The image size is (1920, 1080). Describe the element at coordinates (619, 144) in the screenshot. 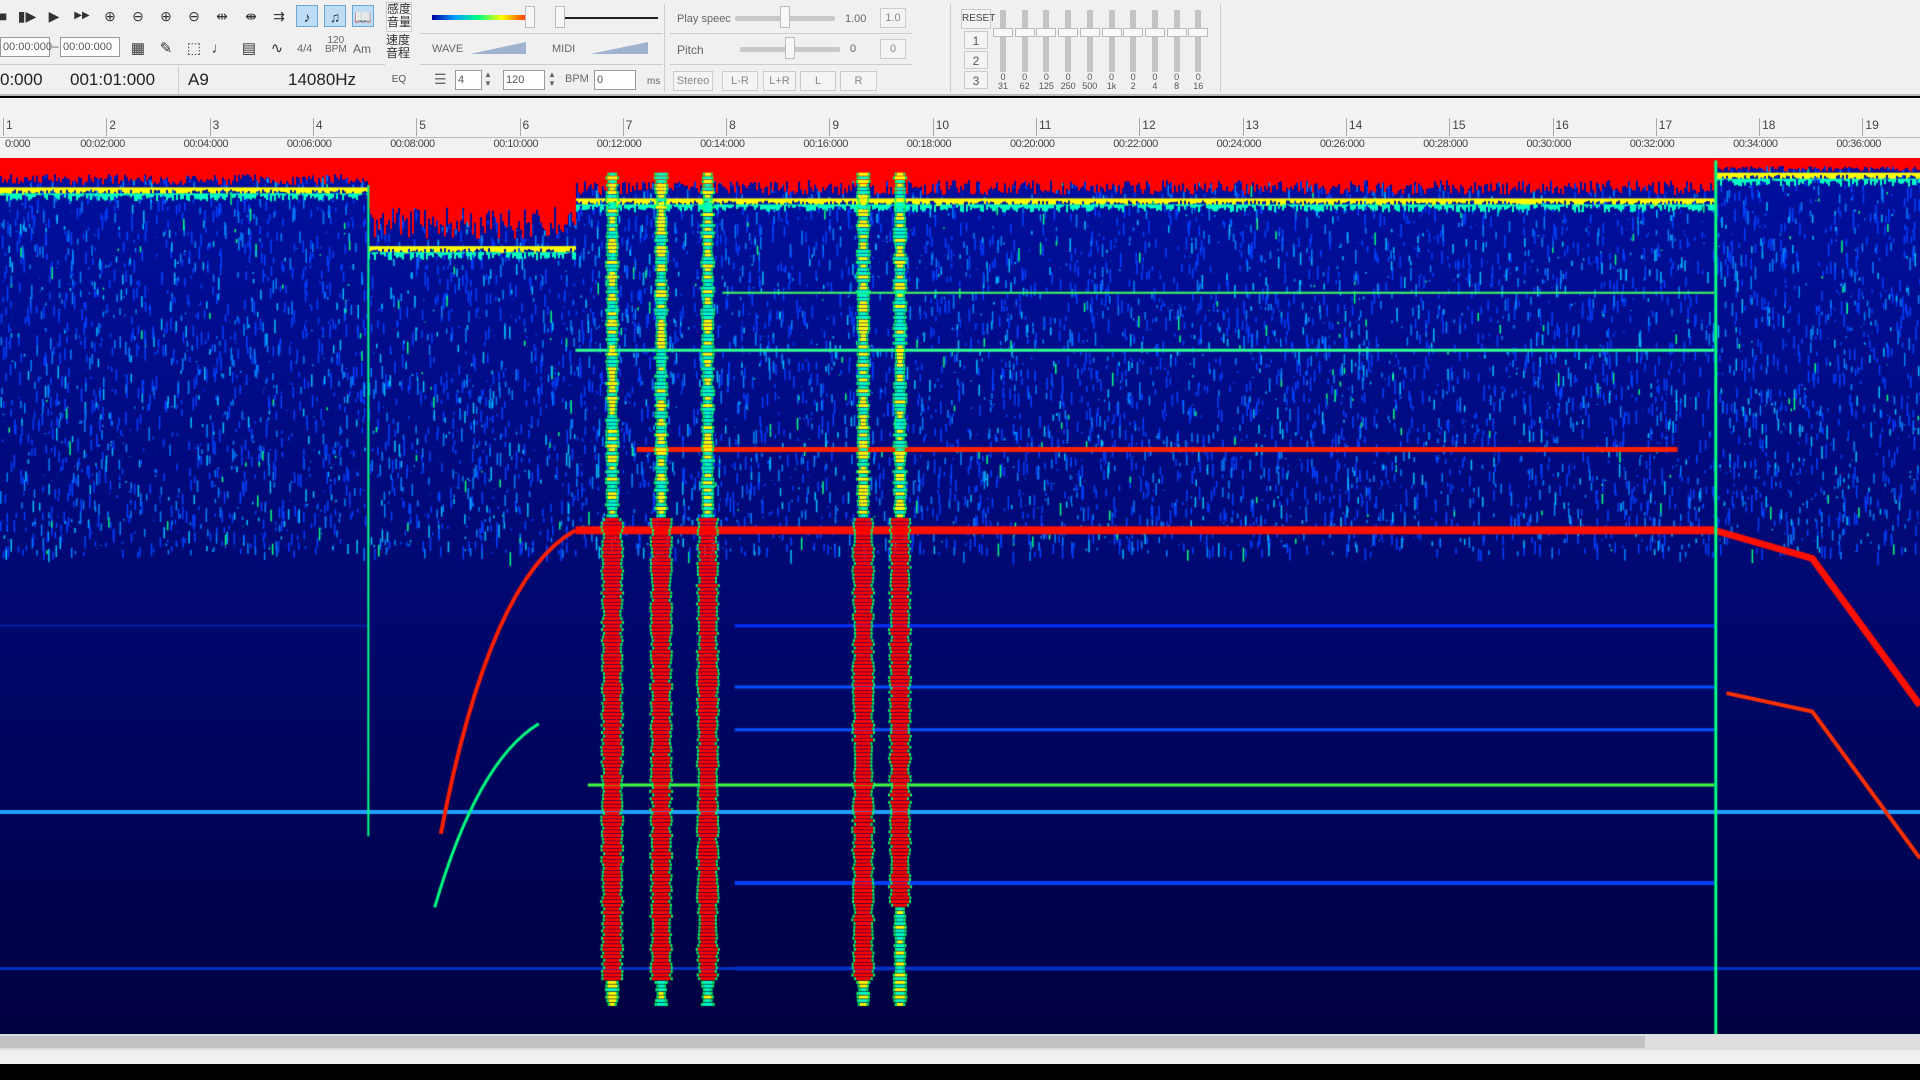

I see `time-marker: 00:12:000` at that location.